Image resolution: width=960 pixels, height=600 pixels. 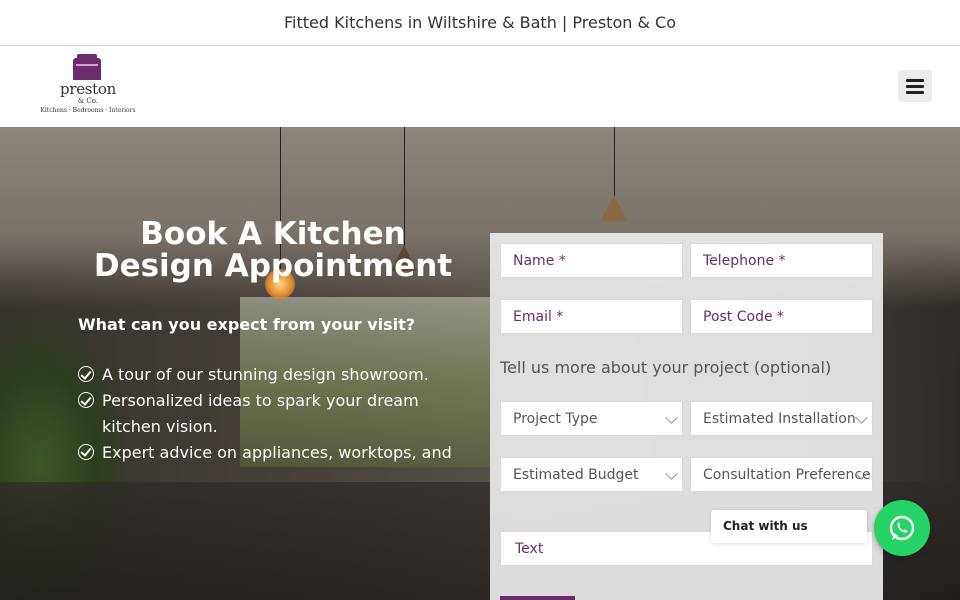 What do you see at coordinates (88, 110) in the screenshot?
I see `logo-tagline: Kitchens · Bedrooms · Interiors` at bounding box center [88, 110].